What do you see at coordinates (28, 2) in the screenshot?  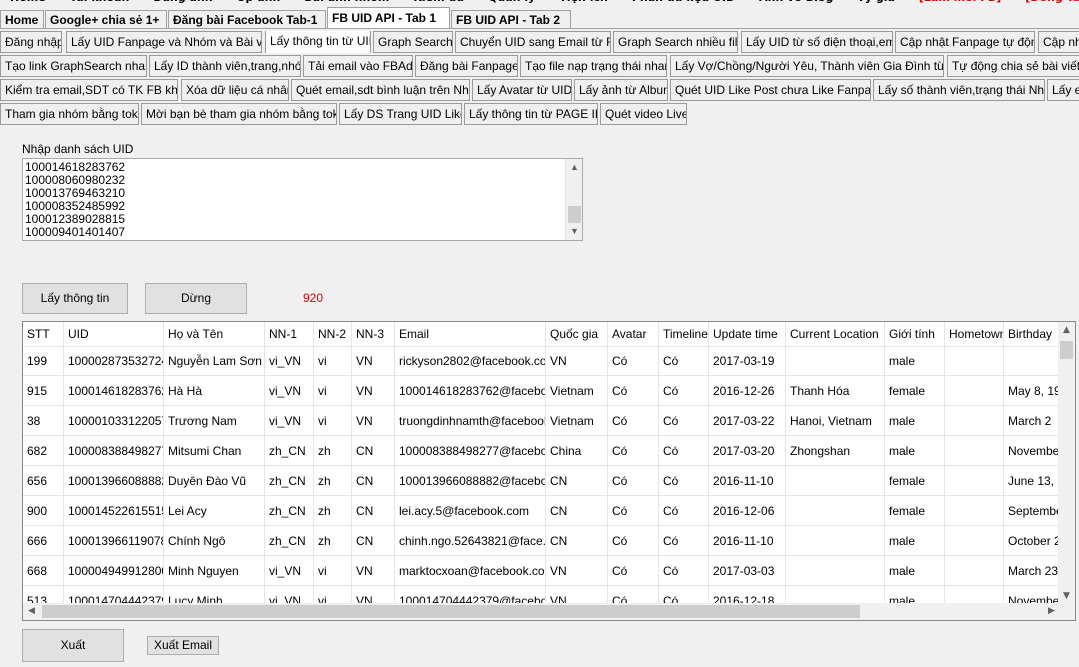 I see `menu-item: Home` at bounding box center [28, 2].